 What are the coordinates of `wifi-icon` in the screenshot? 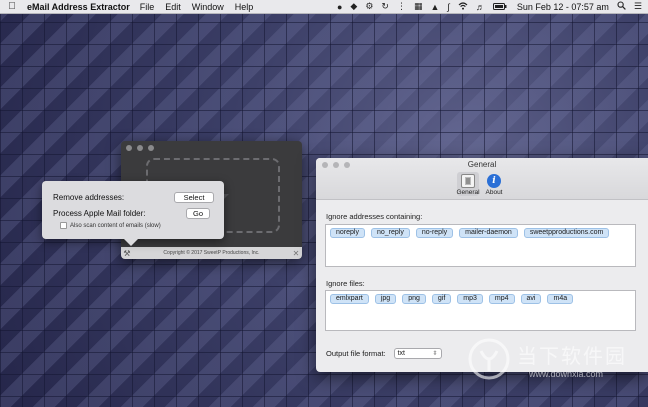 It's located at (463, 6).